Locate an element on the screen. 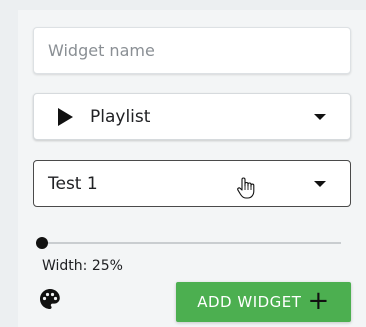 The width and height of the screenshot is (366, 327). plus-icon: + is located at coordinates (318, 301).